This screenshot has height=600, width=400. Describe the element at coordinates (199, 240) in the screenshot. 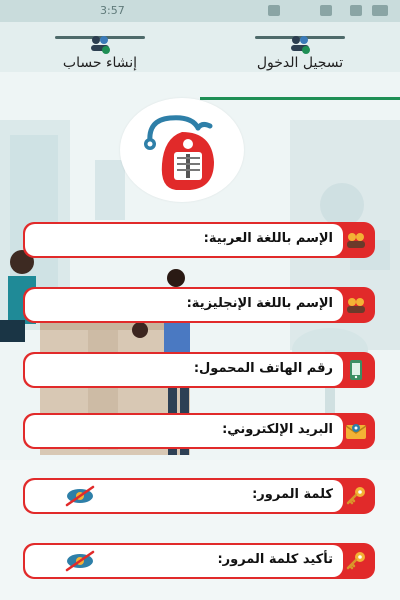

I see `name-arabic-field: الإسم باللغة العربية:` at that location.